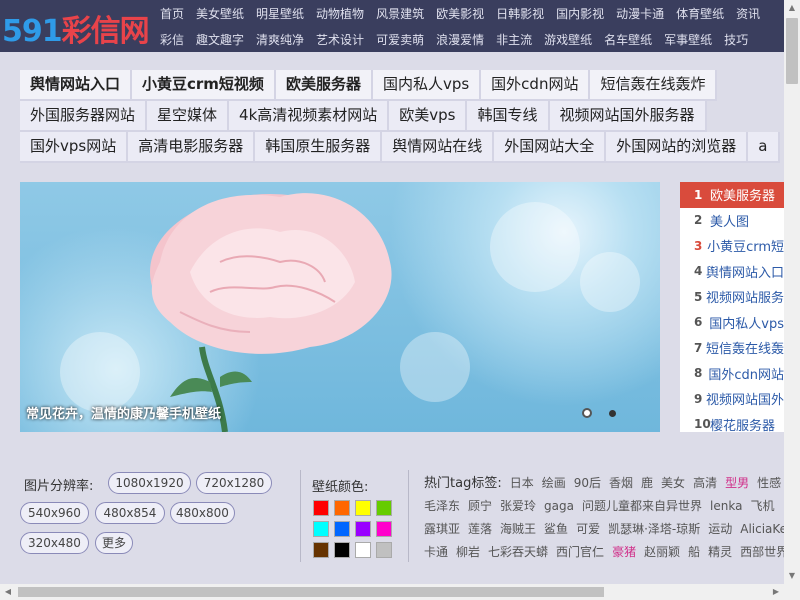 This screenshot has width=800, height=600. What do you see at coordinates (427, 85) in the screenshot?
I see `sponsor-tag: 国内私人vps` at bounding box center [427, 85].